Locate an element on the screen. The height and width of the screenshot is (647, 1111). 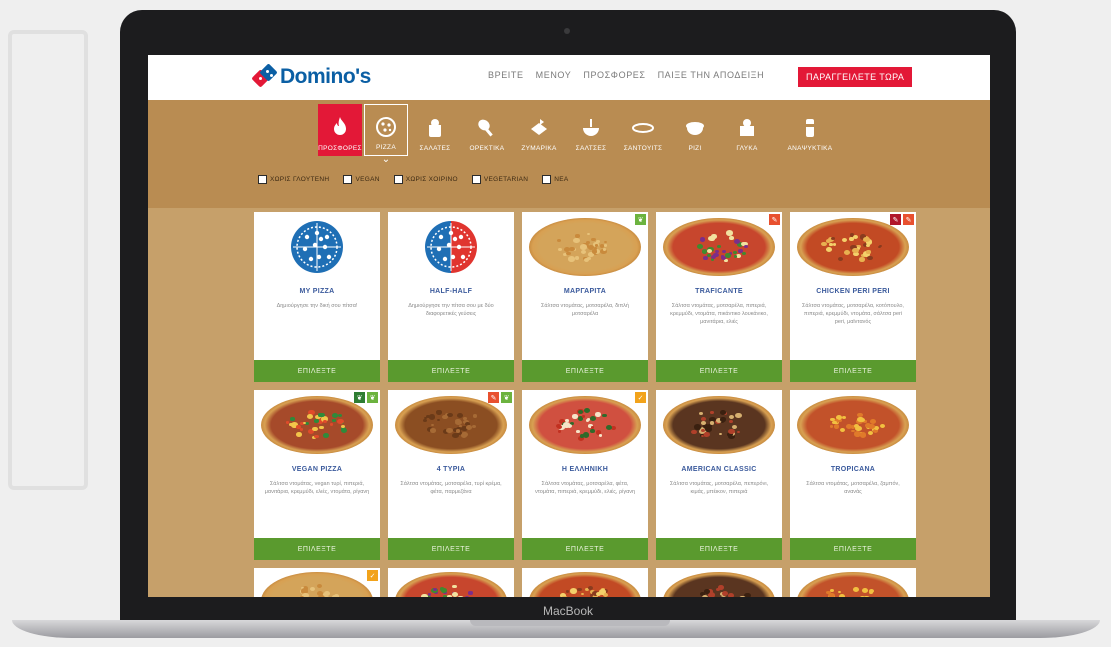
product-name: 4 ΤΥΡΙΑ is located at coordinates (451, 469).